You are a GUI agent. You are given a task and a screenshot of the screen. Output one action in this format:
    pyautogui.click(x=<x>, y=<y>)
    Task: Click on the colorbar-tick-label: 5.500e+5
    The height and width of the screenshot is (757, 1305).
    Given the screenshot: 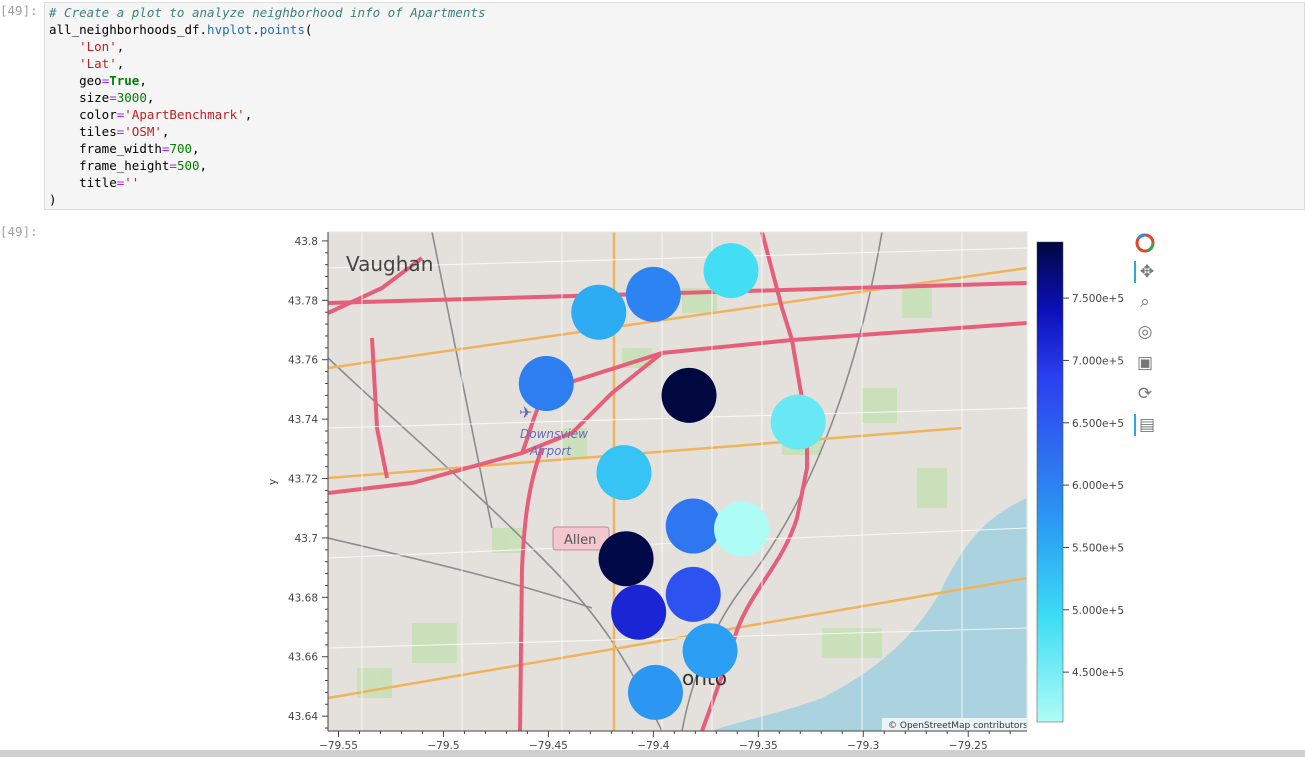 What is the action you would take?
    pyautogui.click(x=1098, y=548)
    